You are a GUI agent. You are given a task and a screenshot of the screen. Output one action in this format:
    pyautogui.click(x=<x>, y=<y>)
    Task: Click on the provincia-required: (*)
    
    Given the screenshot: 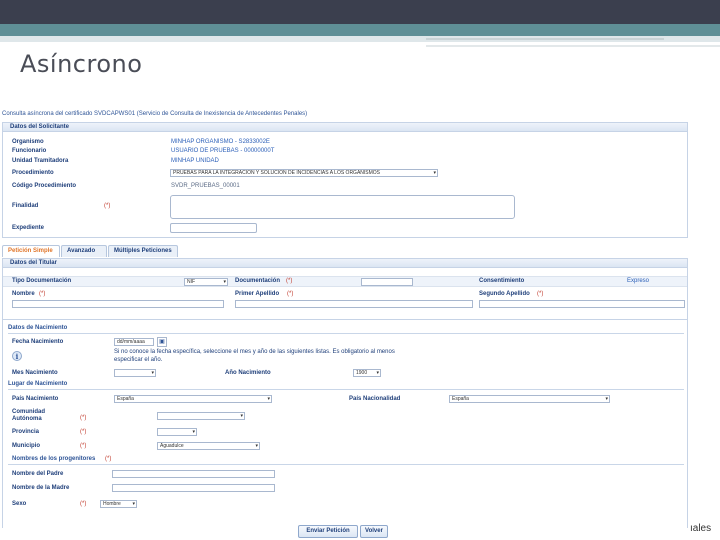 What is the action you would take?
    pyautogui.click(x=83, y=432)
    